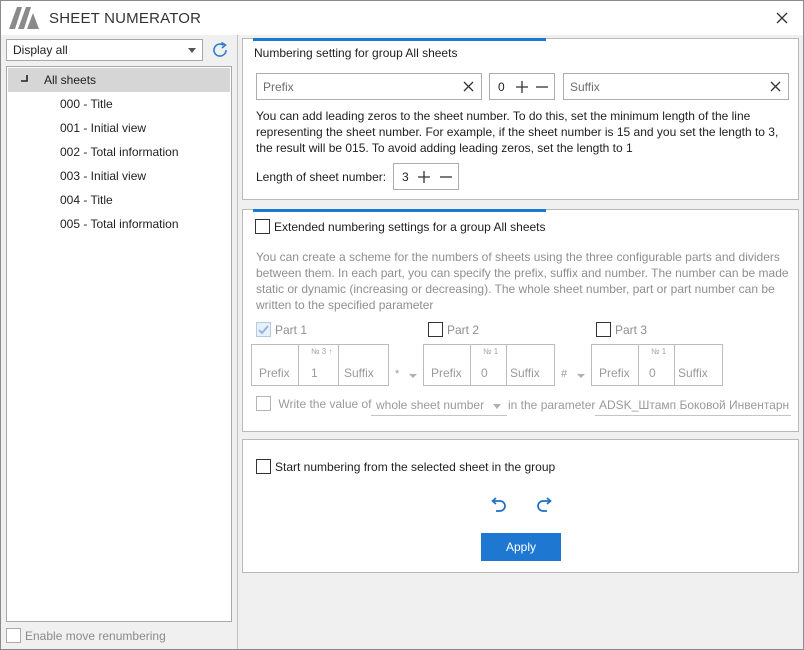 Image resolution: width=804 pixels, height=650 pixels. What do you see at coordinates (530, 365) in the screenshot?
I see `part-2-suffix: Suffix` at bounding box center [530, 365].